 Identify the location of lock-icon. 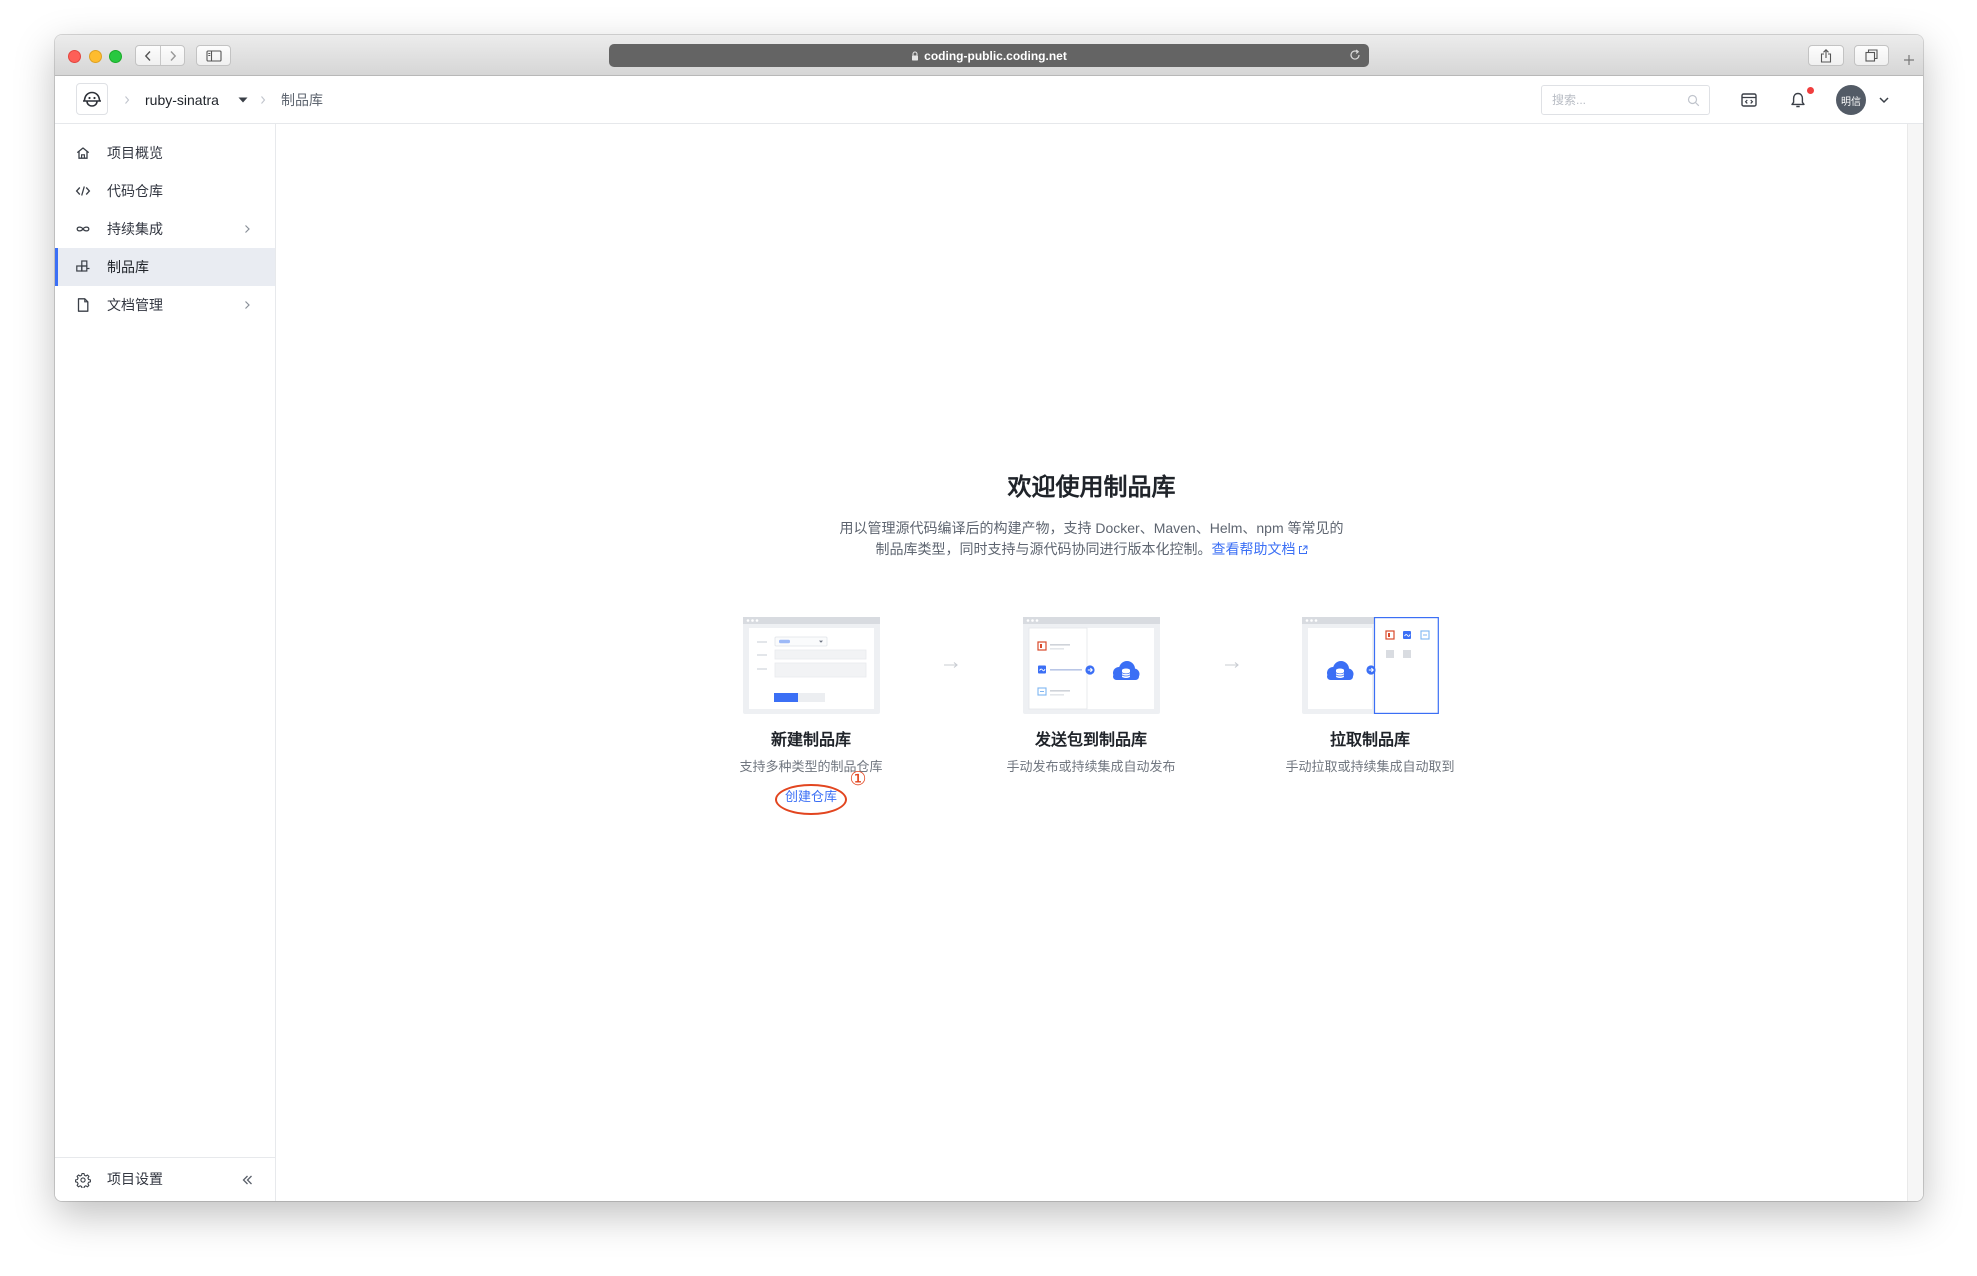
(915, 55).